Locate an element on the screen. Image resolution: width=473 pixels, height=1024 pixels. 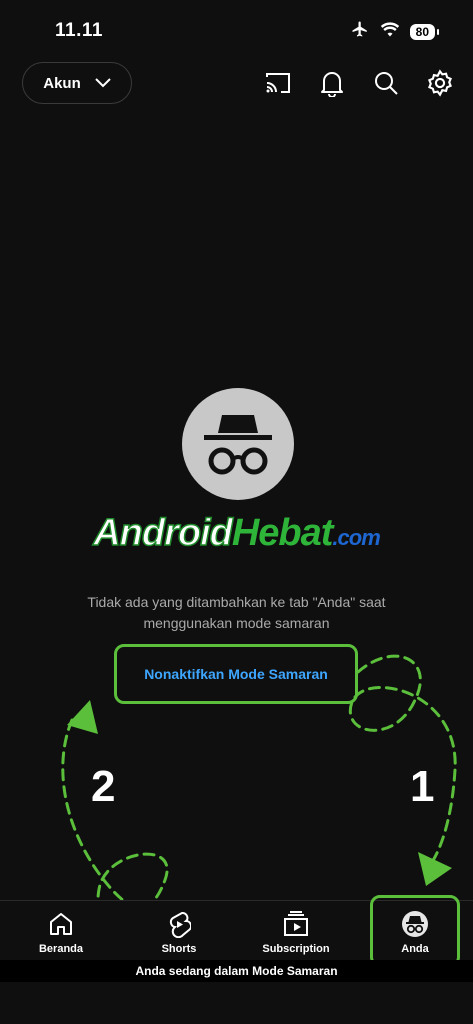
nav-label-subscriptions: Subscription is located at coordinates (296, 949).